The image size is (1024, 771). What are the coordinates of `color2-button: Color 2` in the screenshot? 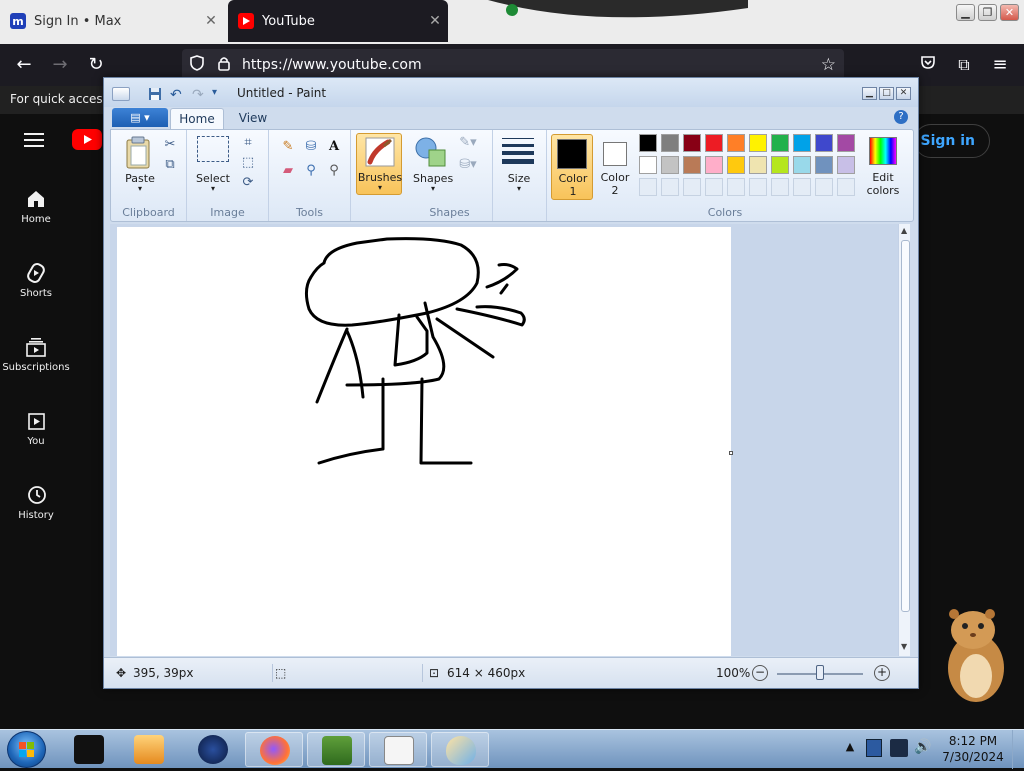 It's located at (615, 167).